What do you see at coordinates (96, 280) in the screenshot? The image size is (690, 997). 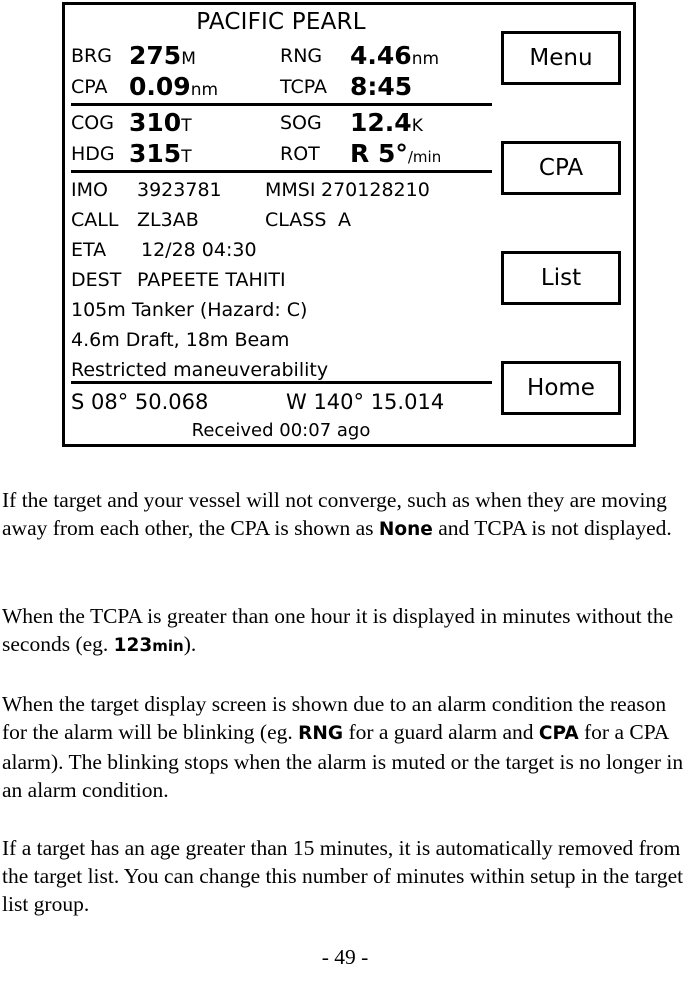 I see `dest-label: DEST` at bounding box center [96, 280].